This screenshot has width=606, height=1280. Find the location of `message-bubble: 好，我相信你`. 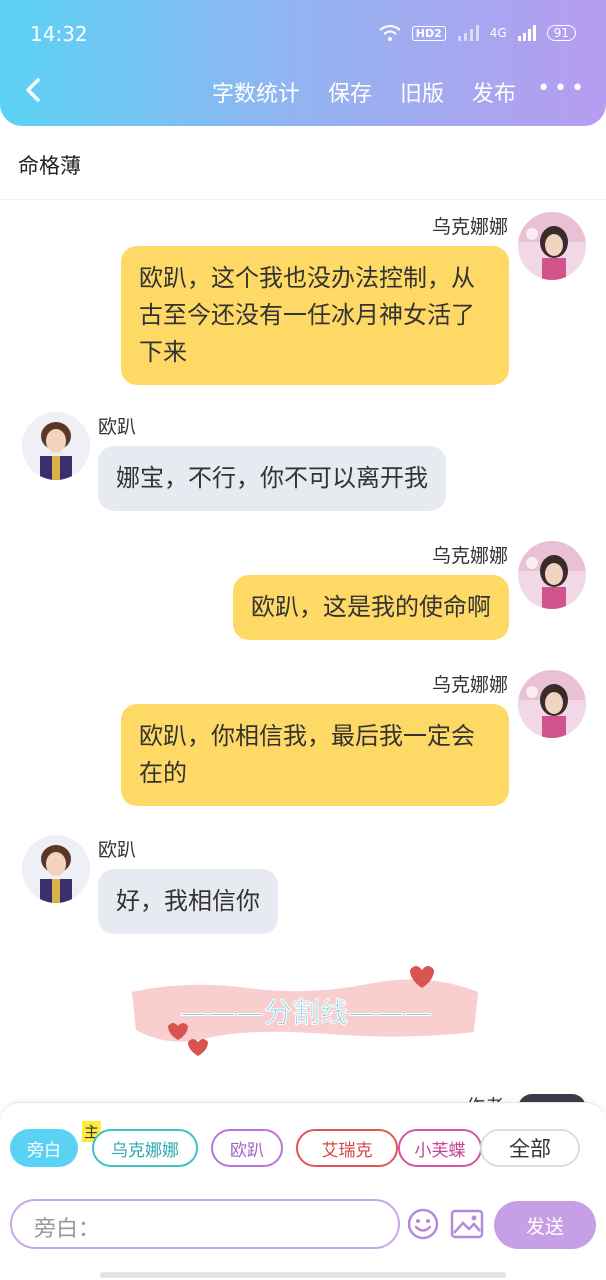

message-bubble: 好，我相信你 is located at coordinates (188, 901).